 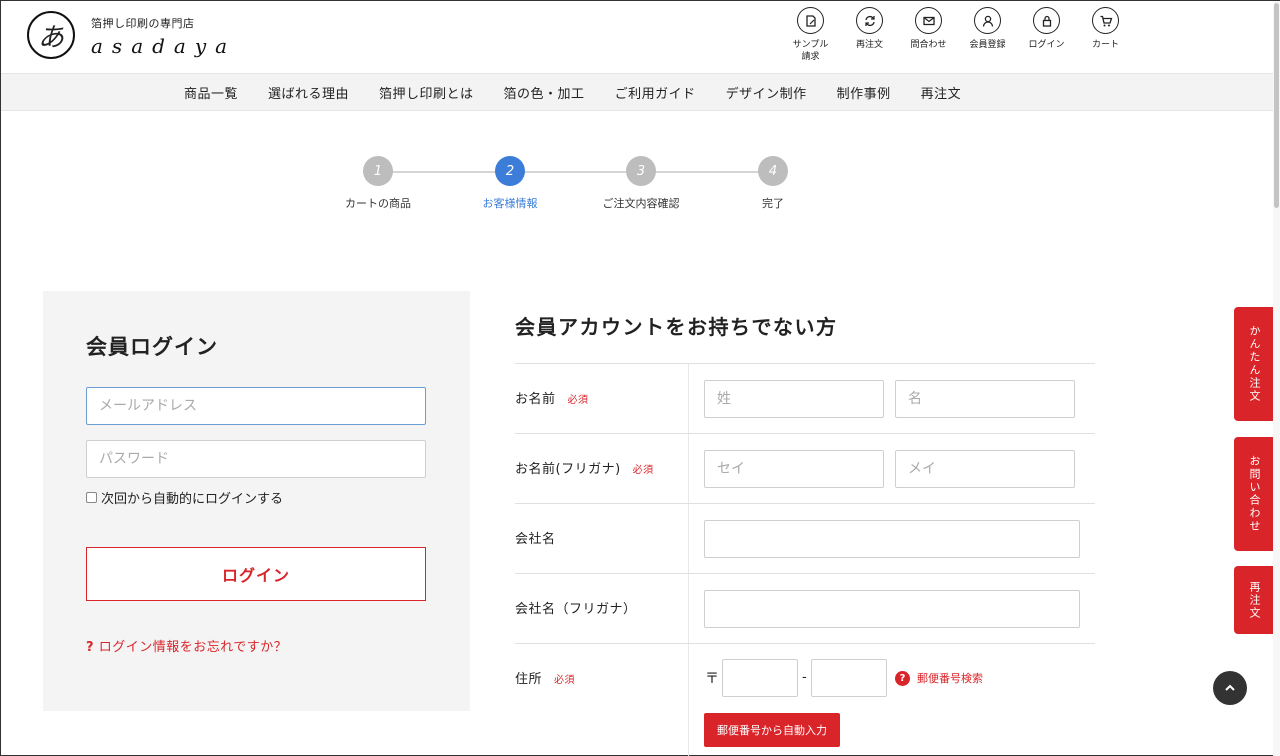 I want to click on first-name-kana-input, so click(x=985, y=469).